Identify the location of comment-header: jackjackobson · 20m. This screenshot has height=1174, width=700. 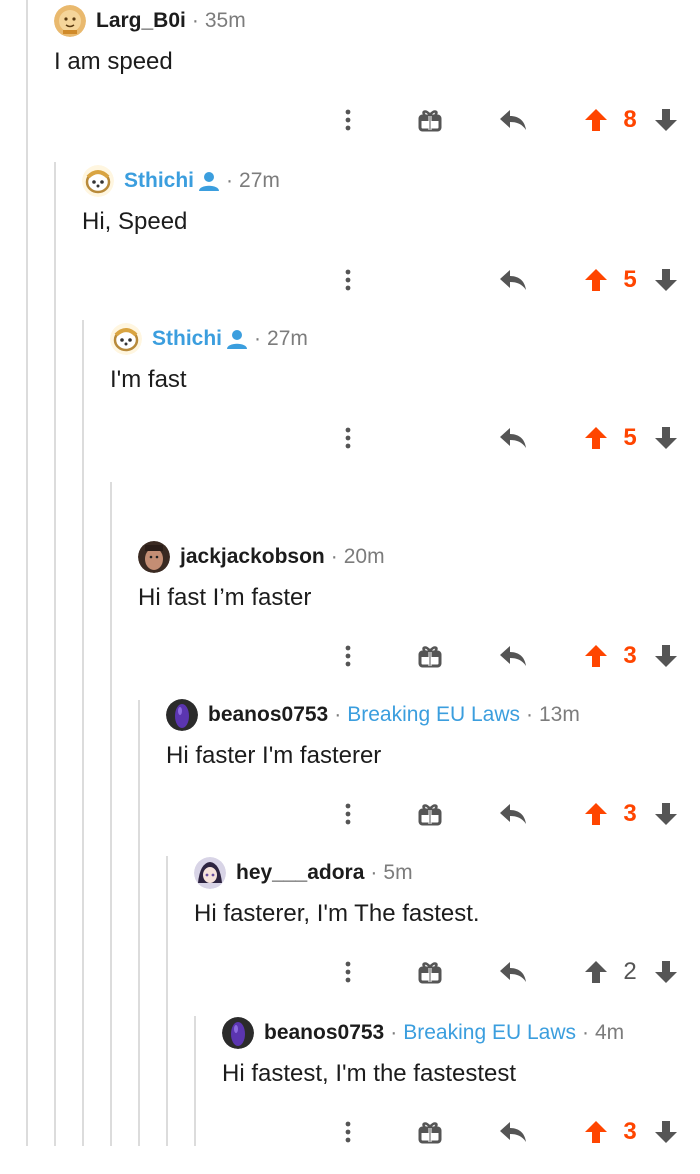
(261, 557).